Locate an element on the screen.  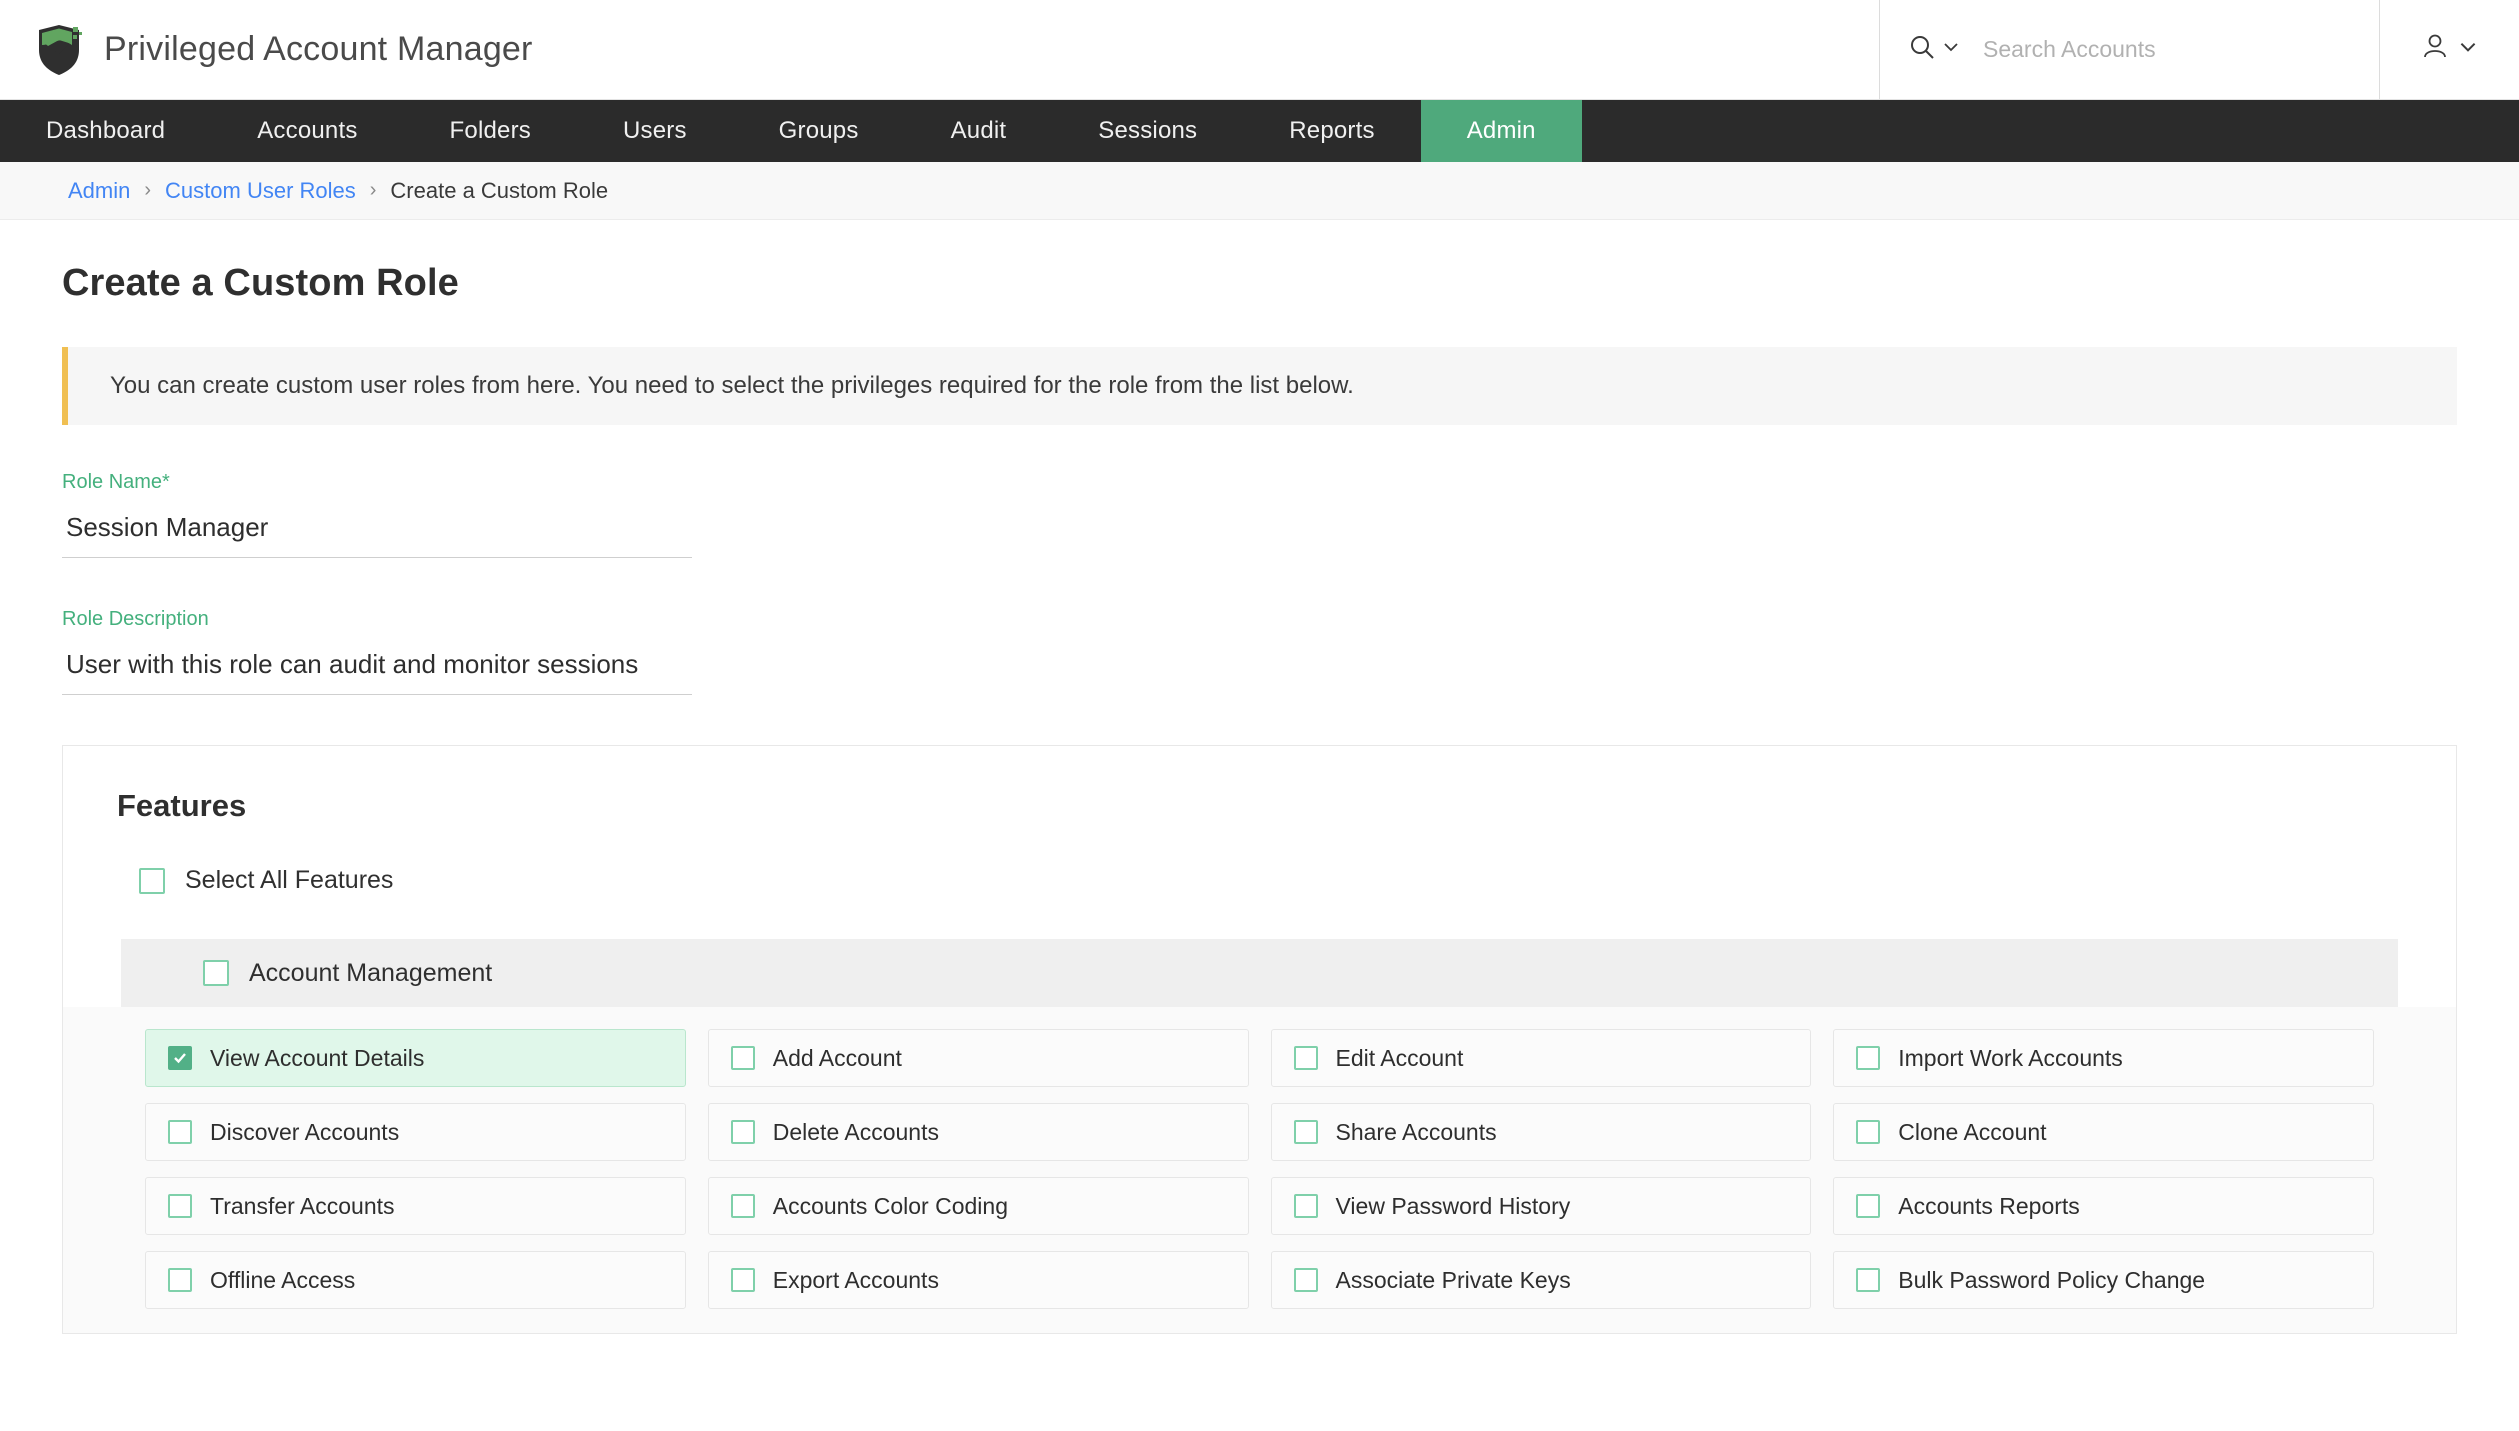
feature-cell-bulk-password-policy-change: Bulk Password Policy Change is located at coordinates (2103, 1280).